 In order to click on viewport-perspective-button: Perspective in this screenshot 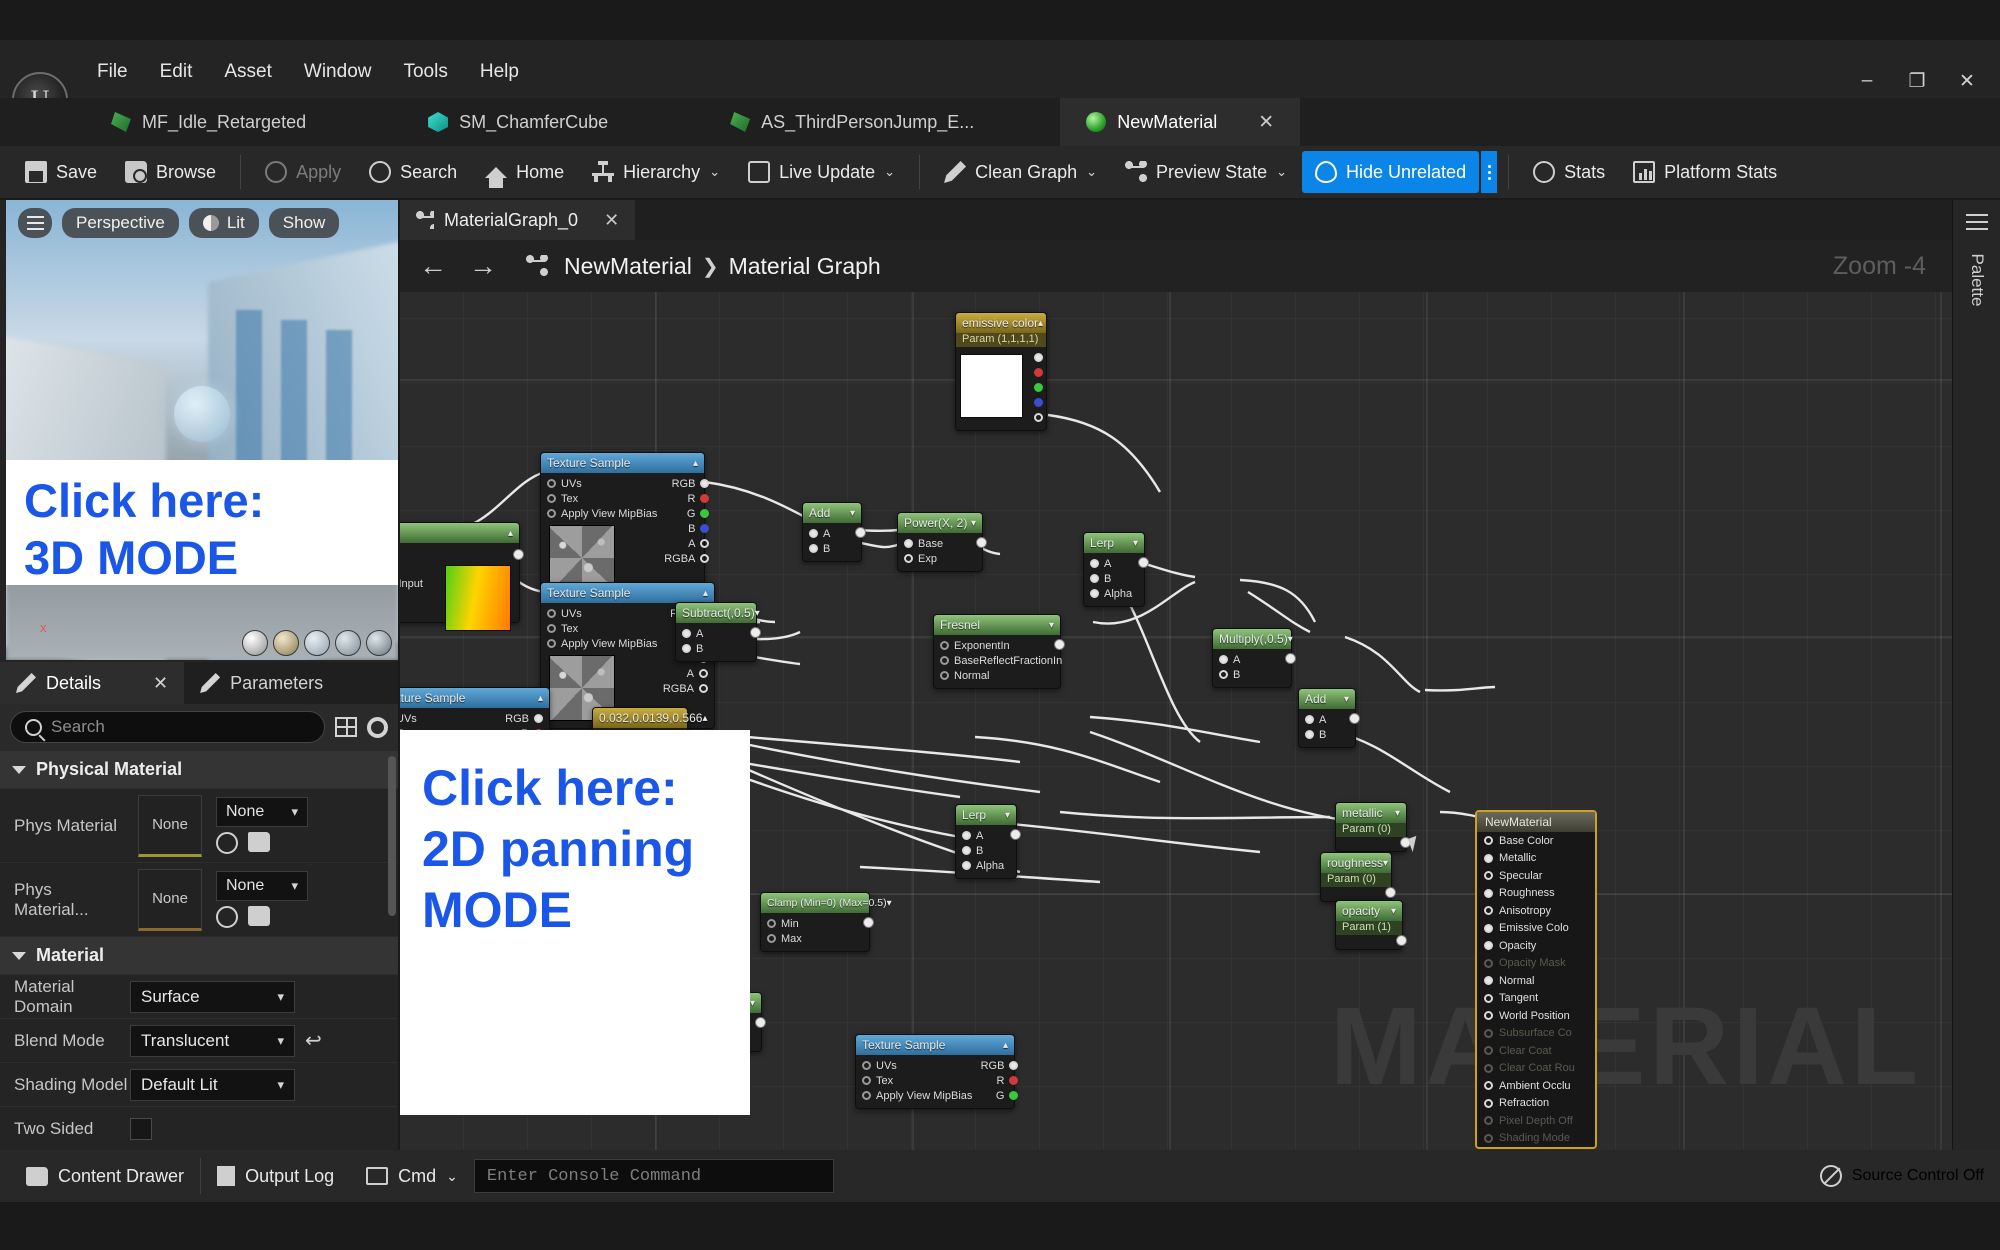, I will do `click(120, 223)`.